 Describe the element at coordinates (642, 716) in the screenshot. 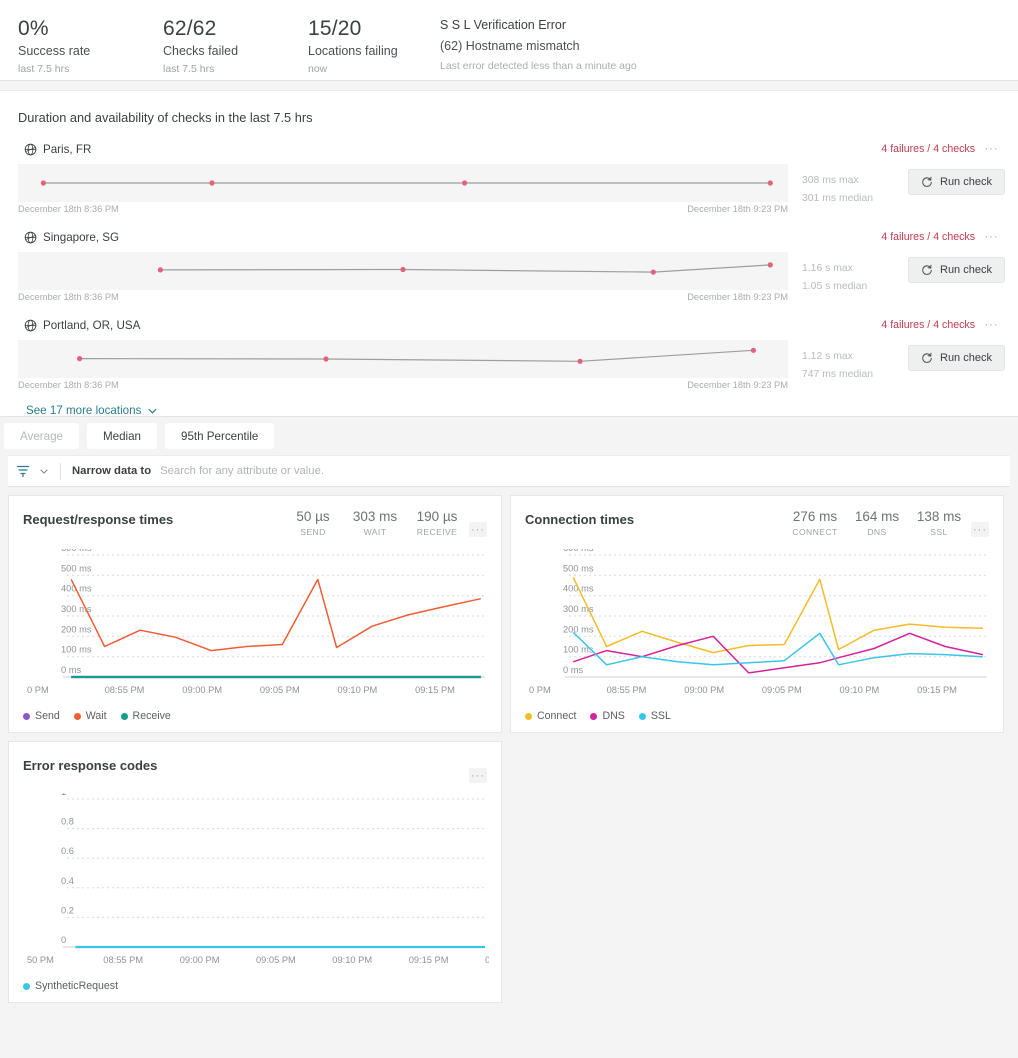

I see `legend-dot-icon` at that location.